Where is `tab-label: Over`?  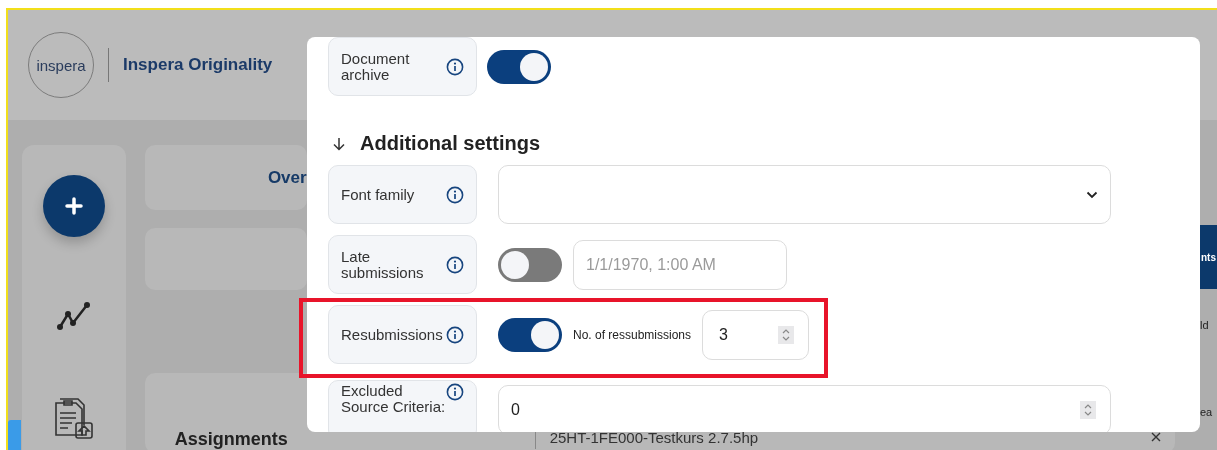 tab-label: Over is located at coordinates (287, 177).